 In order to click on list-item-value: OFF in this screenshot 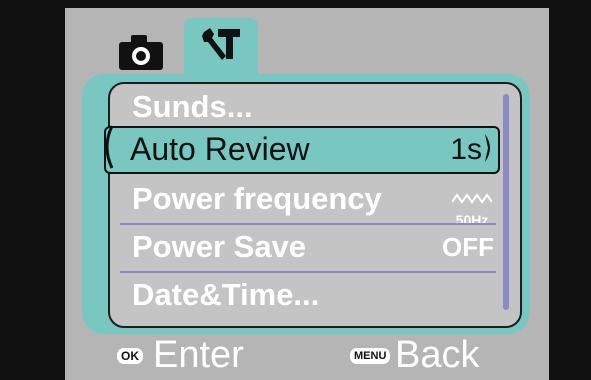, I will do `click(468, 246)`.